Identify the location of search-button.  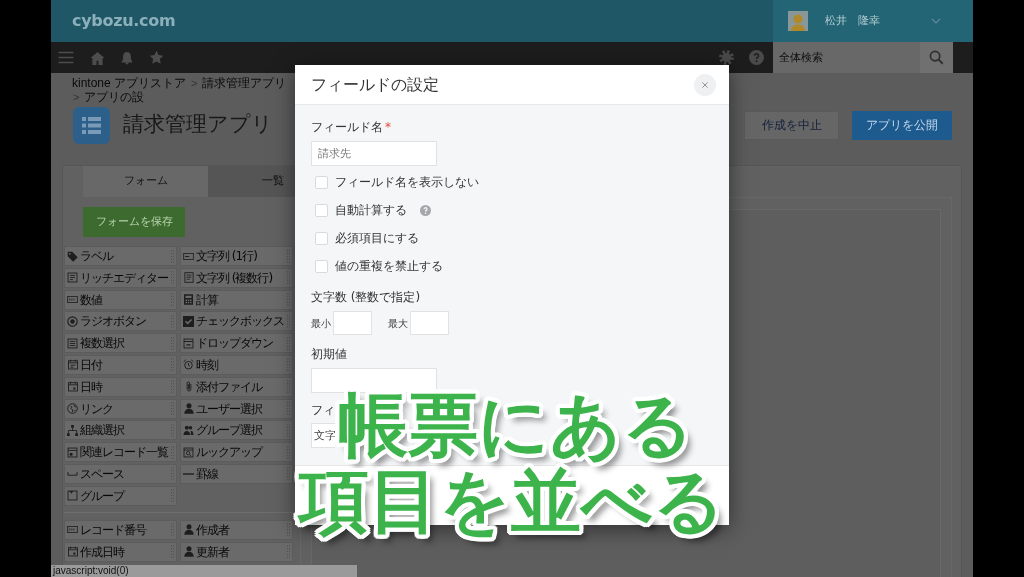
(936, 57).